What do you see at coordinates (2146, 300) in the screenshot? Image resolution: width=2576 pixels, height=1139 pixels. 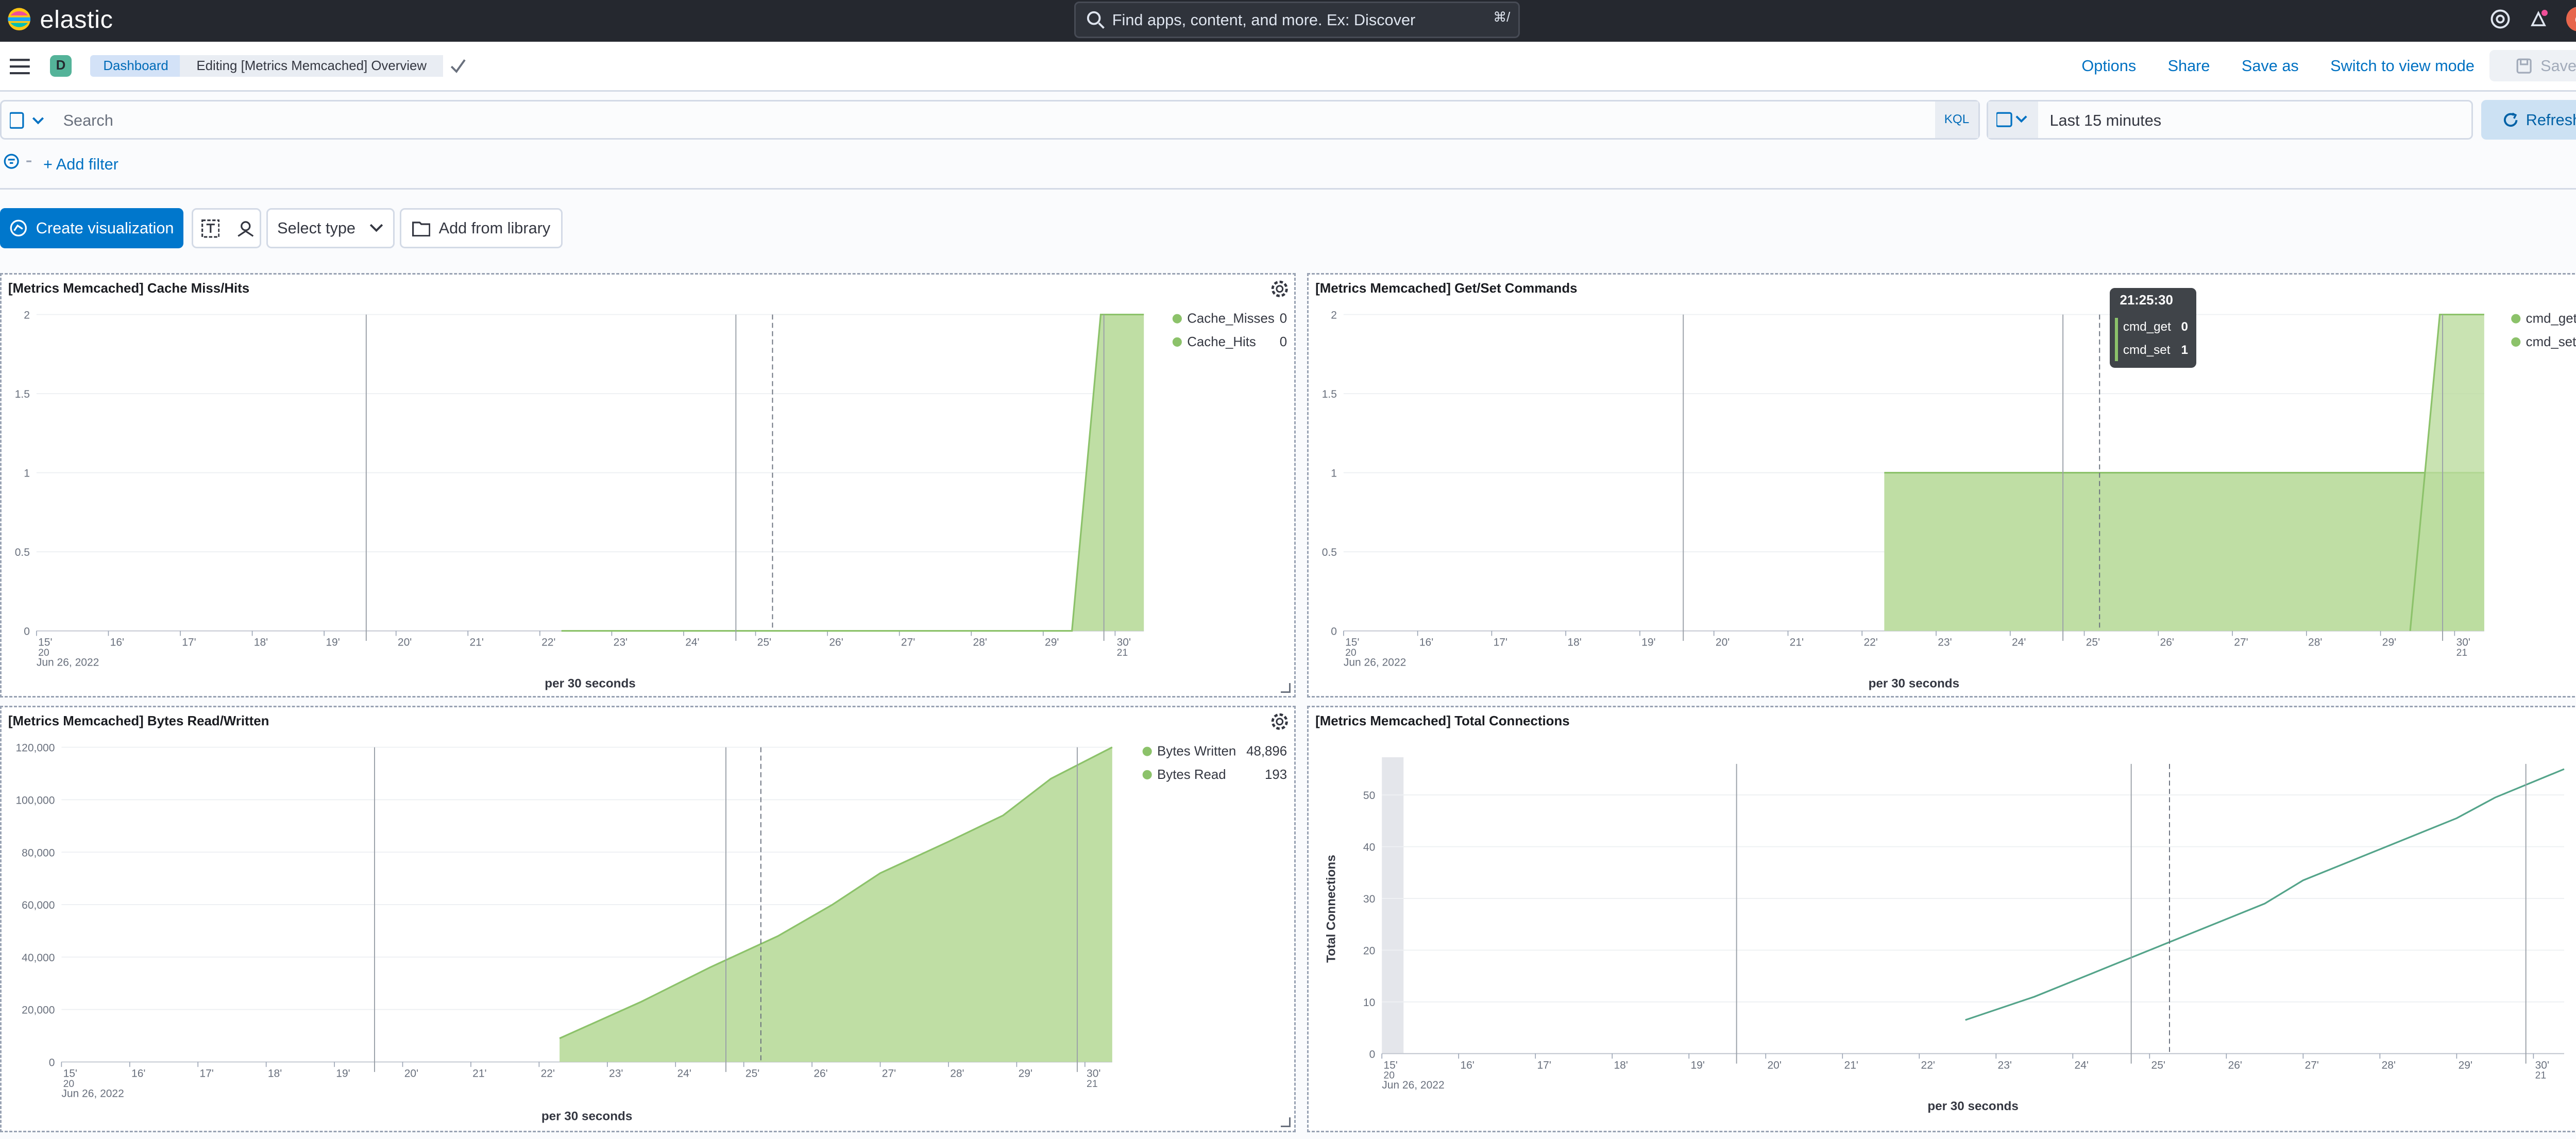 I see `tooltip-time: 21:25:30` at bounding box center [2146, 300].